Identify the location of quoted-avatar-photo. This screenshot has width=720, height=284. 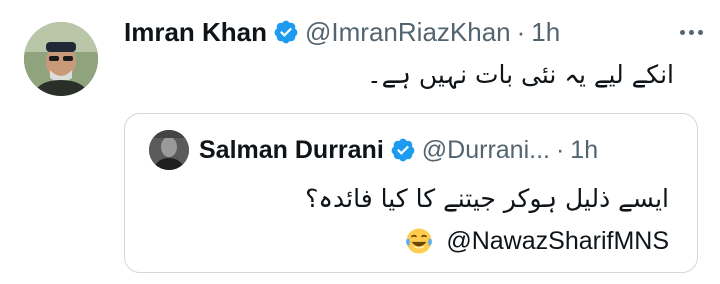
(169, 150).